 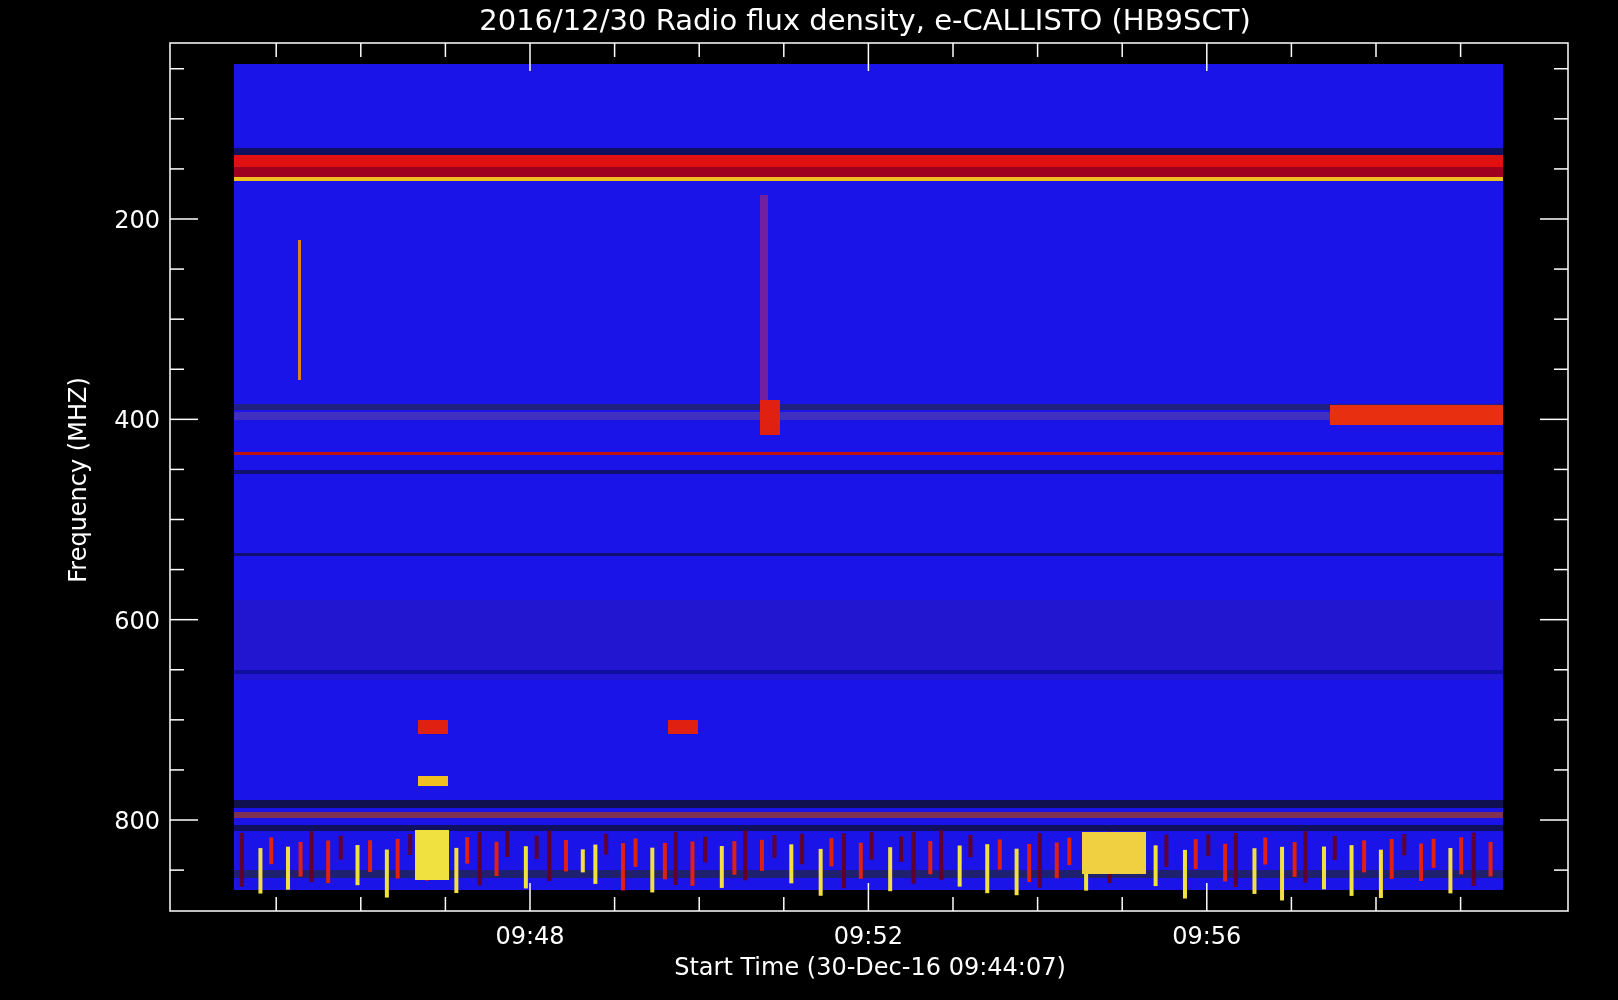 I want to click on y-tick-label: 800, so click(x=137, y=821).